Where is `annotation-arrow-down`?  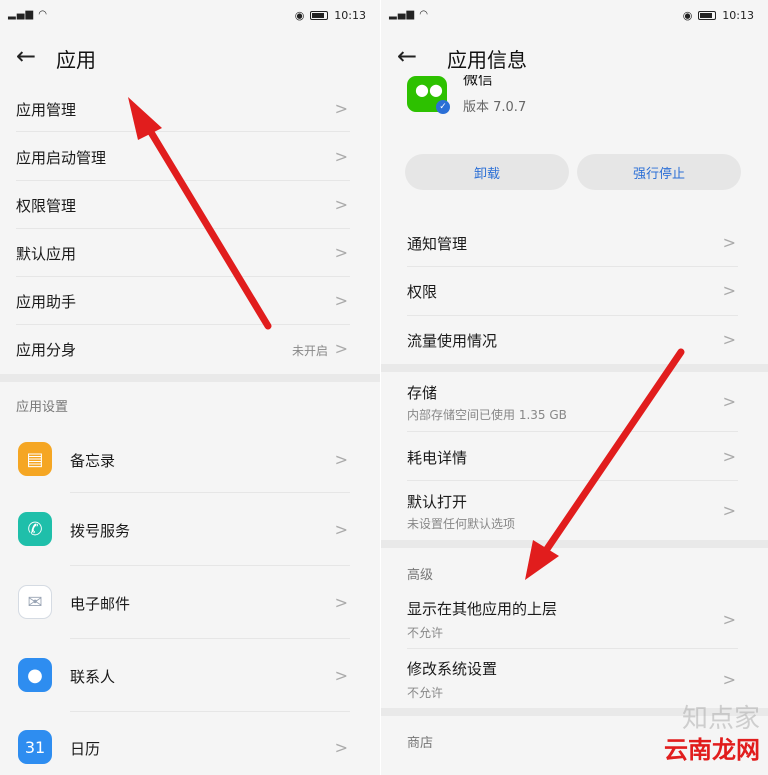
annotation-arrow-down is located at coordinates (605, 464).